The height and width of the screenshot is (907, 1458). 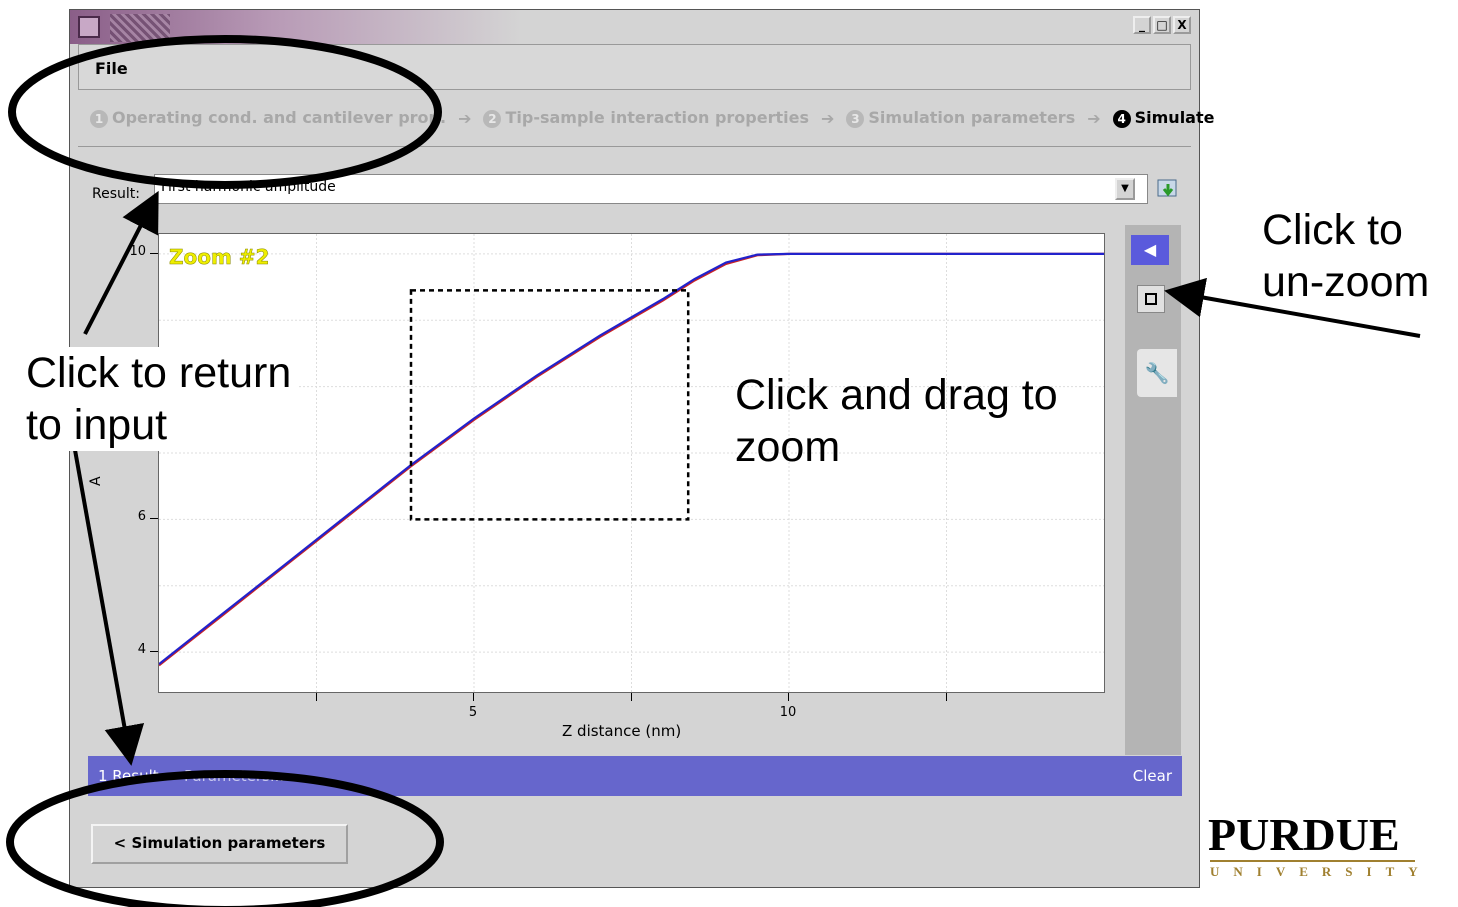 I want to click on purdue-logo-sub: UNIVERSITY, so click(x=1314, y=870).